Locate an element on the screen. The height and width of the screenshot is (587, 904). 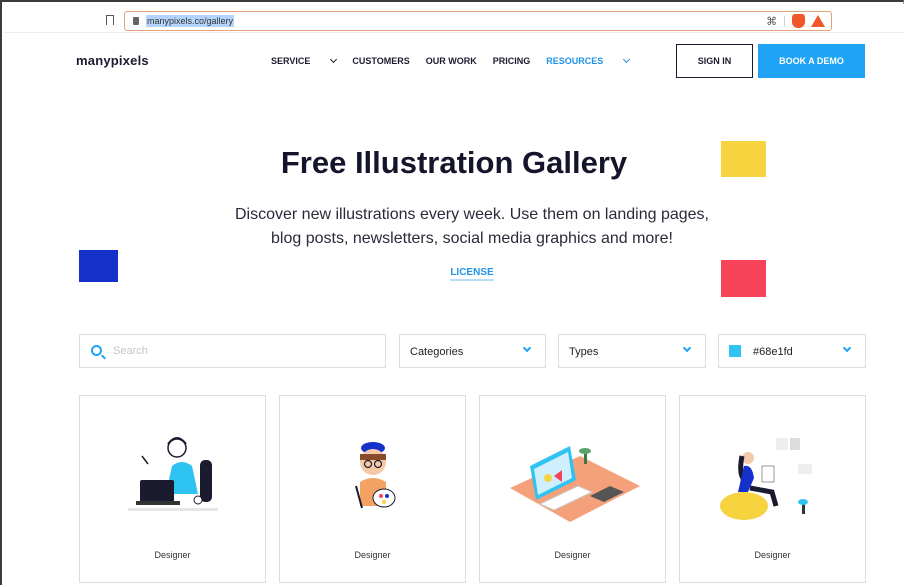
browser-toolbar: manypixels.co/gallery ⌘ | is located at coordinates (454, 18).